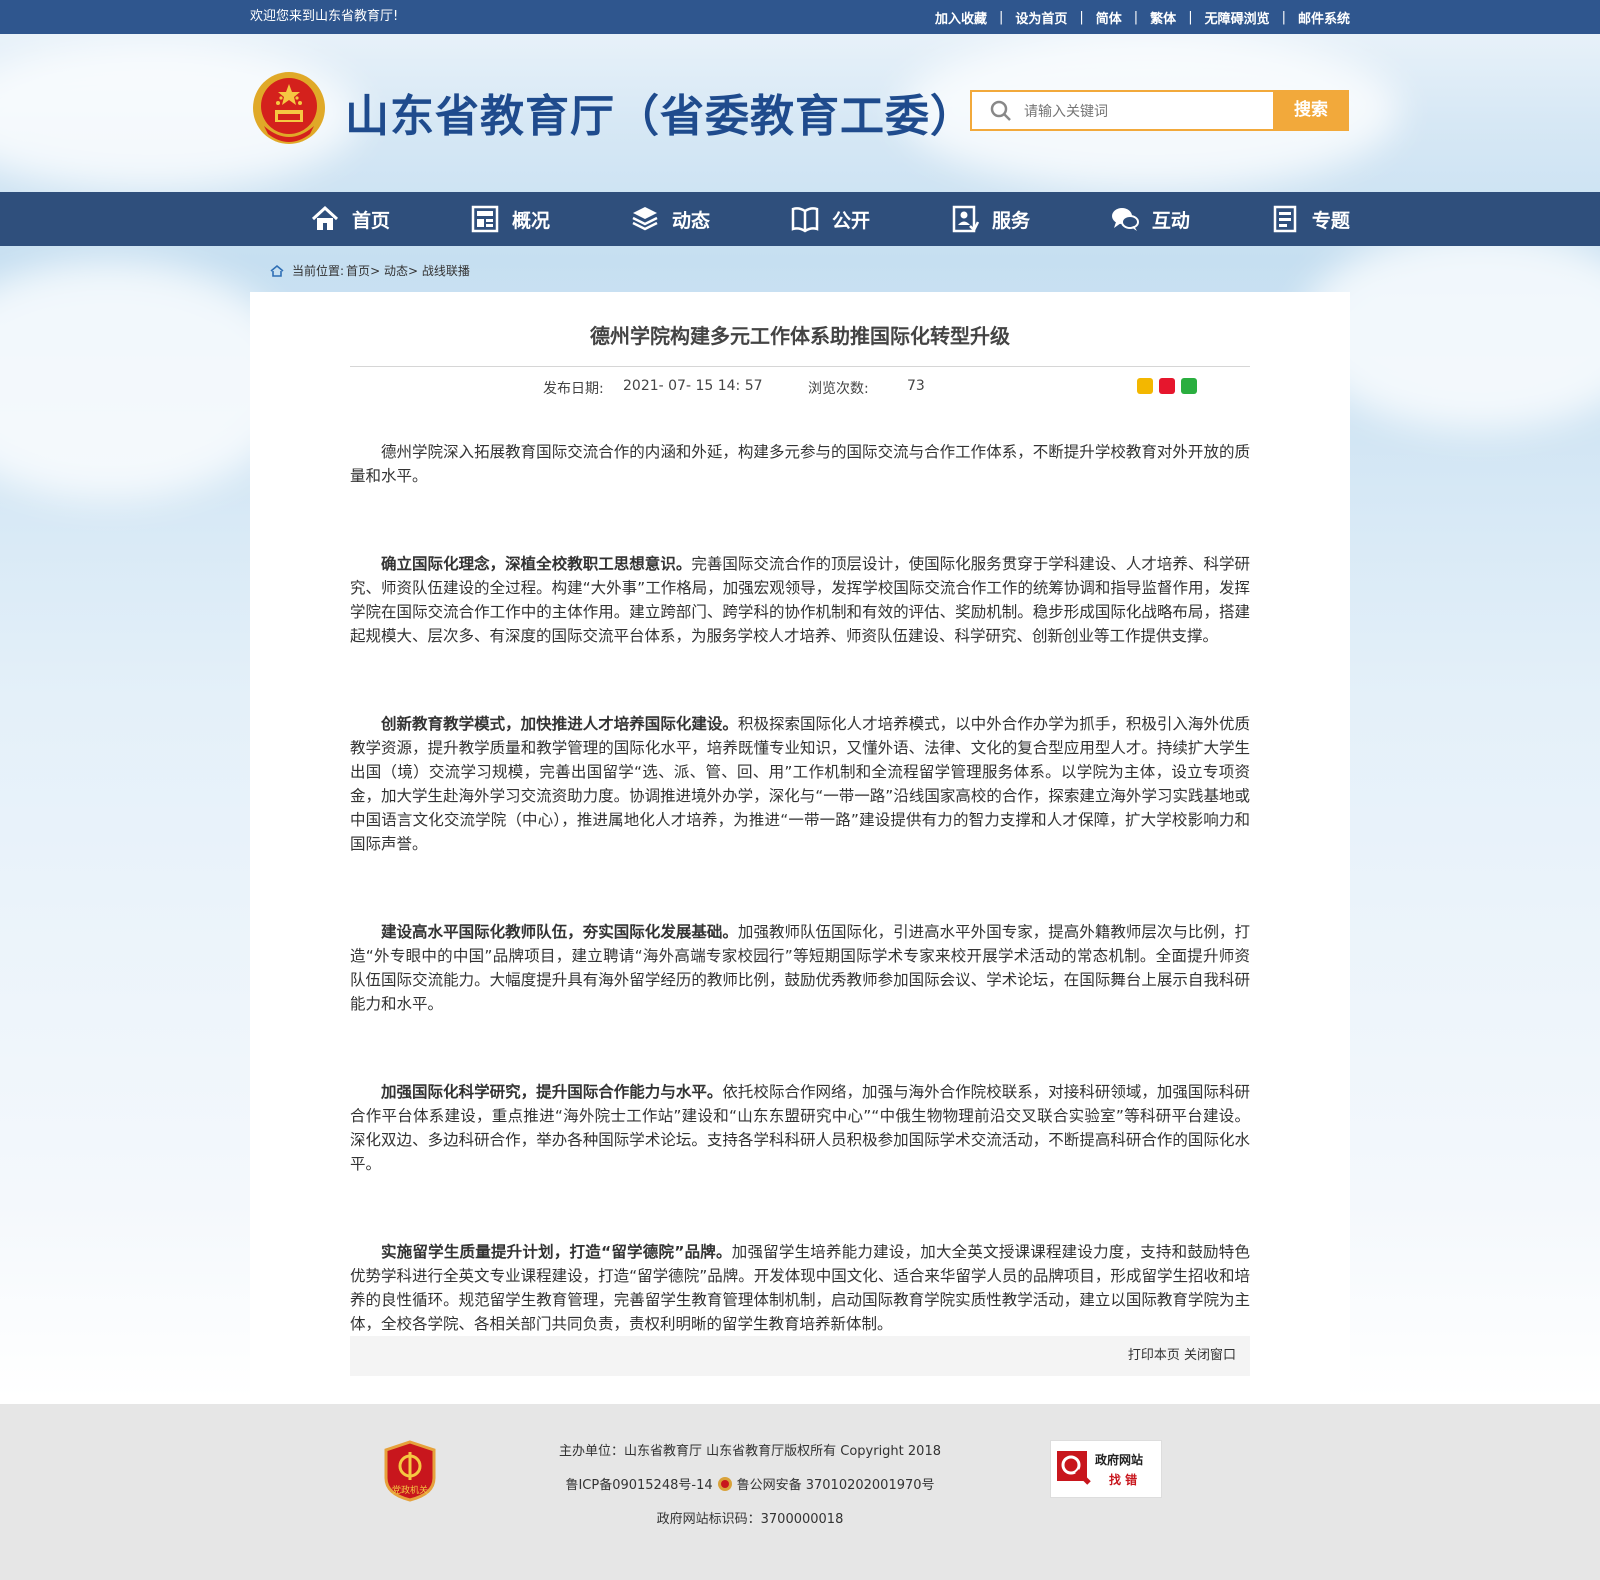 This screenshot has height=1580, width=1600. I want to click on qzone-icon, so click(1145, 386).